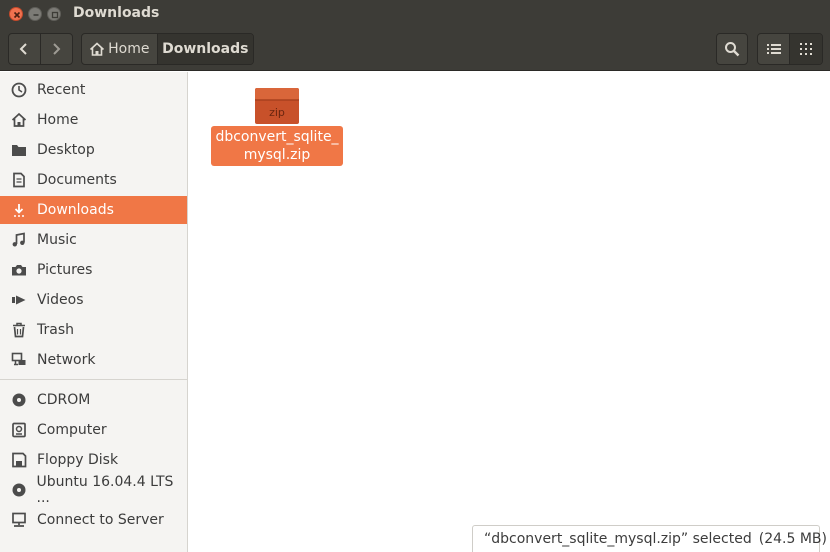  I want to click on minimize-window-button, so click(35, 14).